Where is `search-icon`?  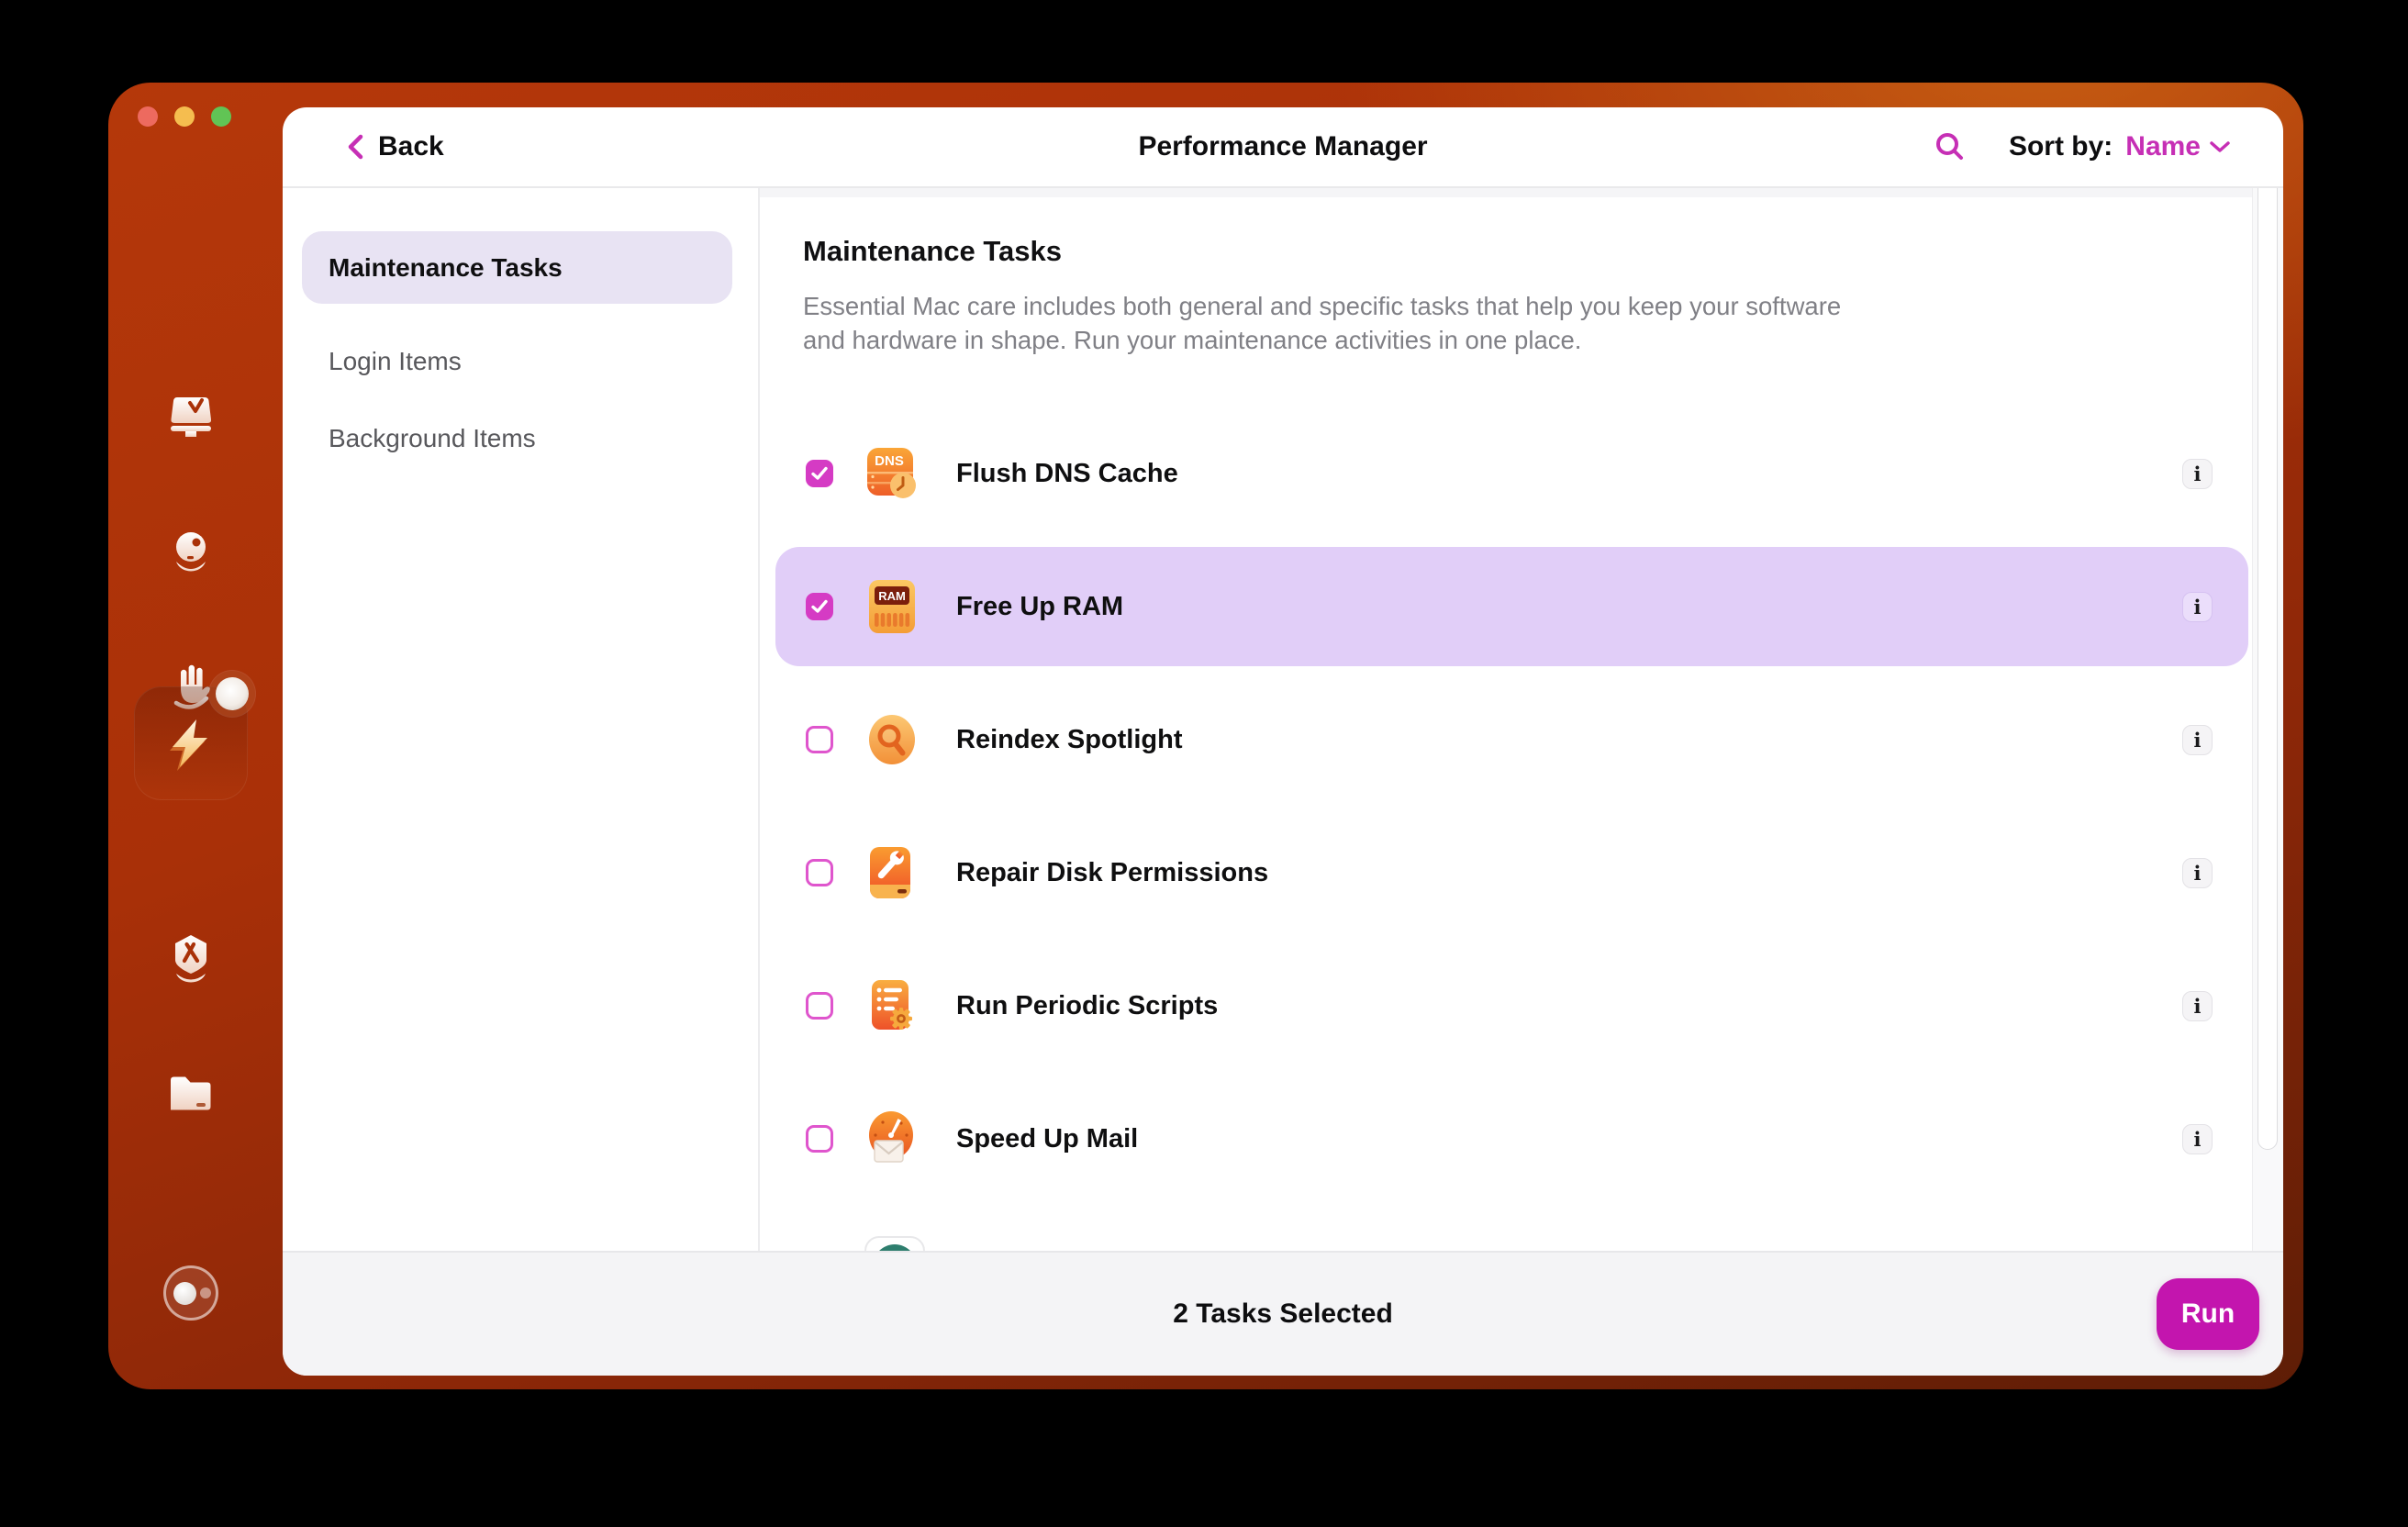
search-icon is located at coordinates (1949, 146).